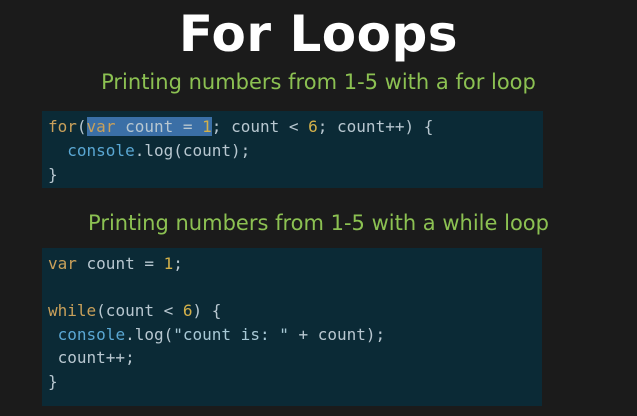  I want to click on string-literal: "count is: ", so click(231, 334).